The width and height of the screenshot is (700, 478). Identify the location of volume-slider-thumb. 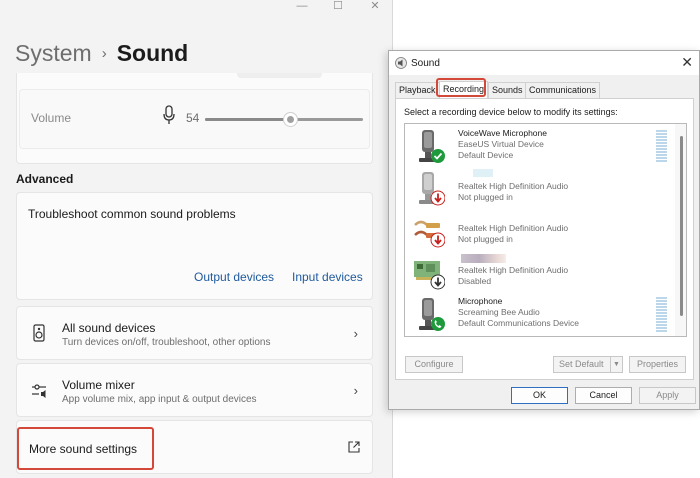
(291, 119).